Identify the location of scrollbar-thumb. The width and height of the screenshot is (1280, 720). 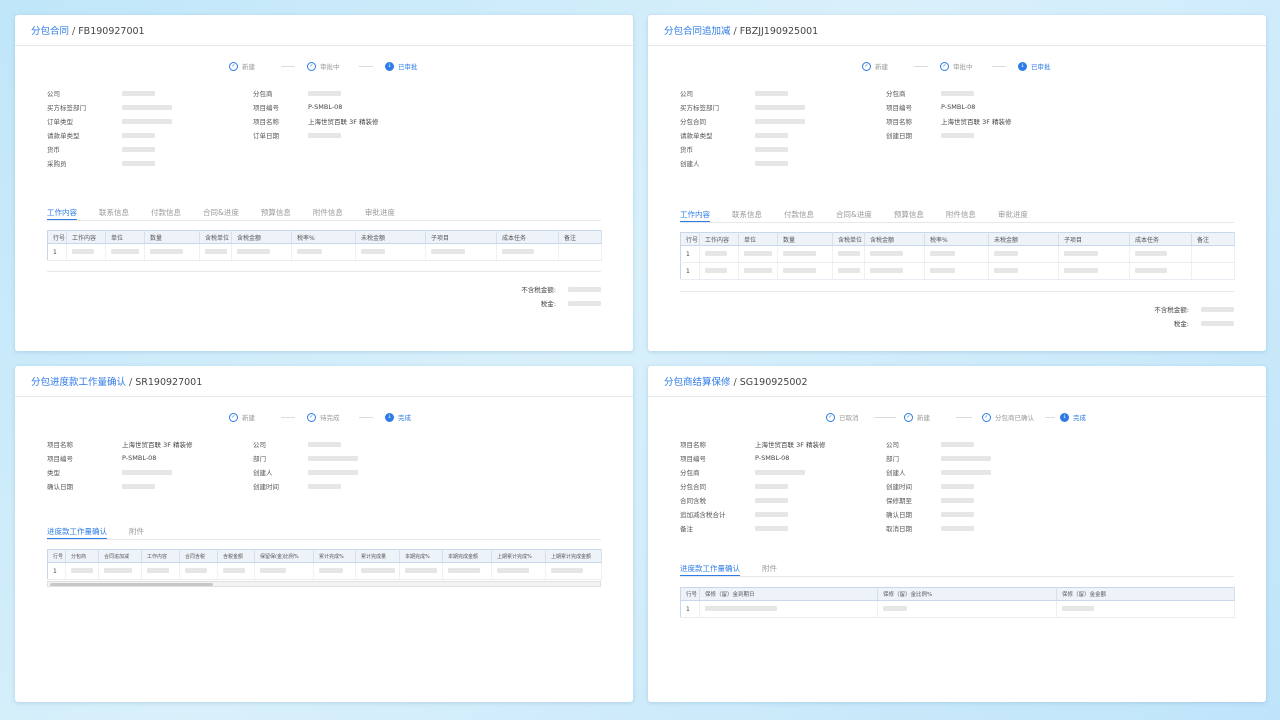
(131, 584).